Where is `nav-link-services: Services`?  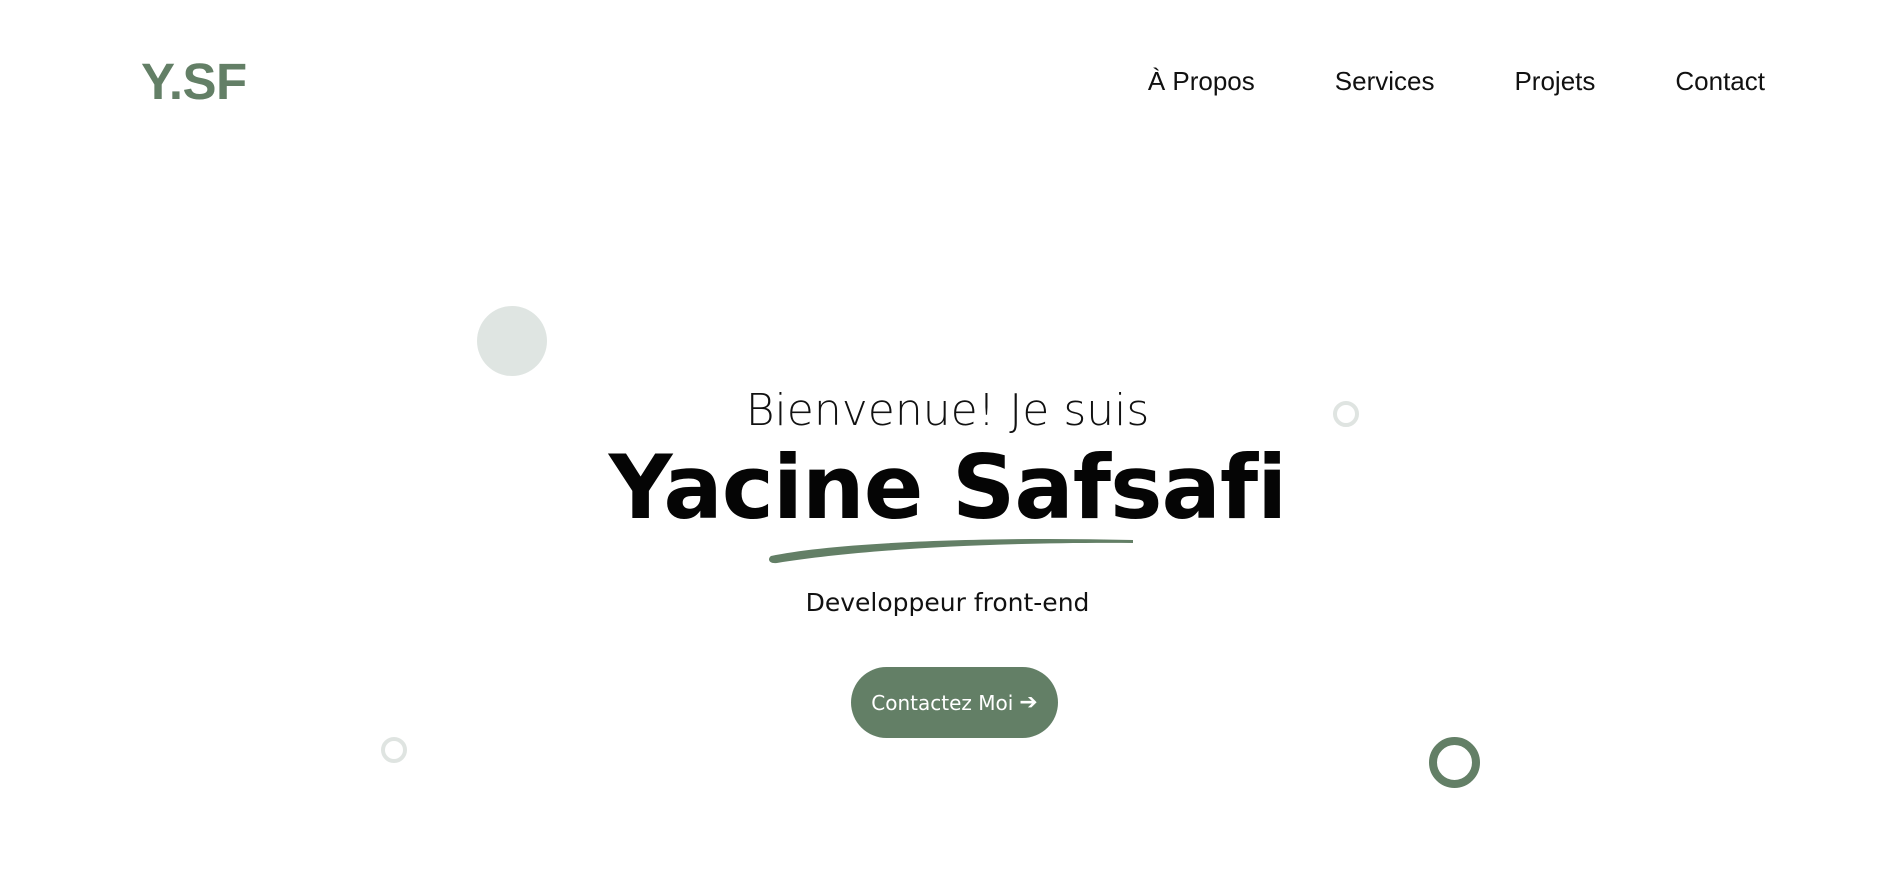 nav-link-services: Services is located at coordinates (1385, 81).